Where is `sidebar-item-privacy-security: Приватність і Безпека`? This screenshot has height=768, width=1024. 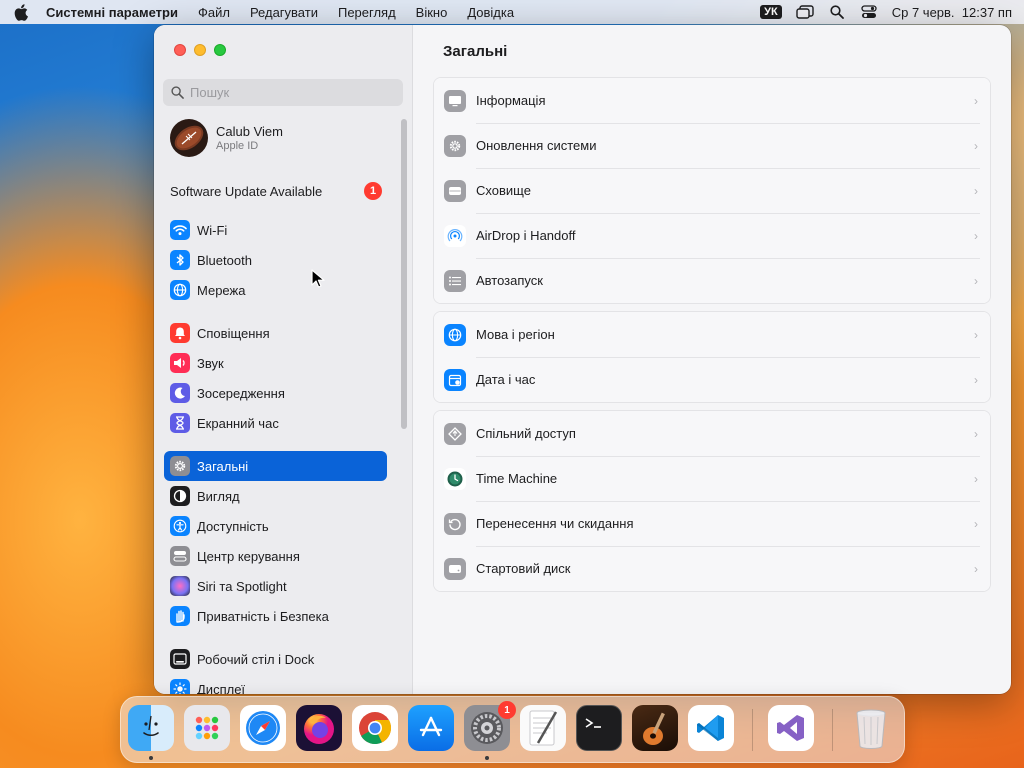
sidebar-item-privacy-security: Приватність і Безпека is located at coordinates (275, 616).